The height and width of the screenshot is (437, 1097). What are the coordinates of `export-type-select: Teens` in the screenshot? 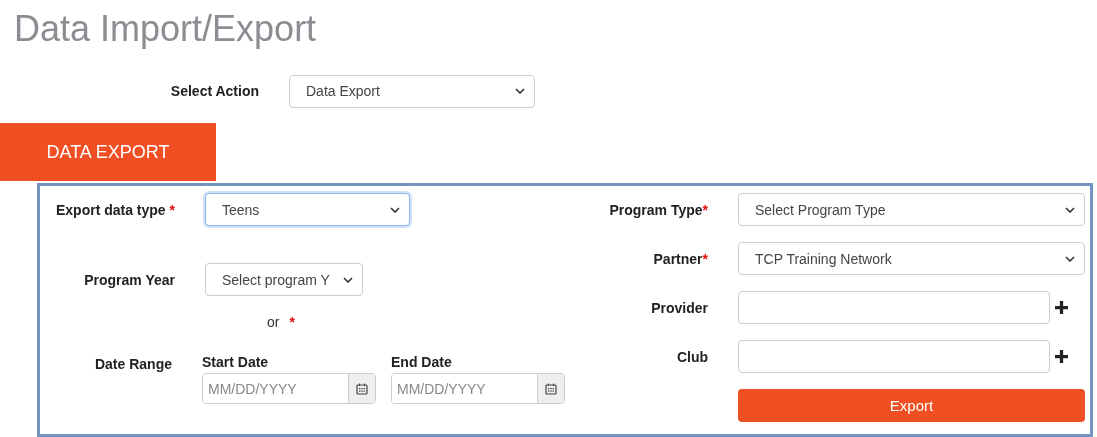 It's located at (307, 209).